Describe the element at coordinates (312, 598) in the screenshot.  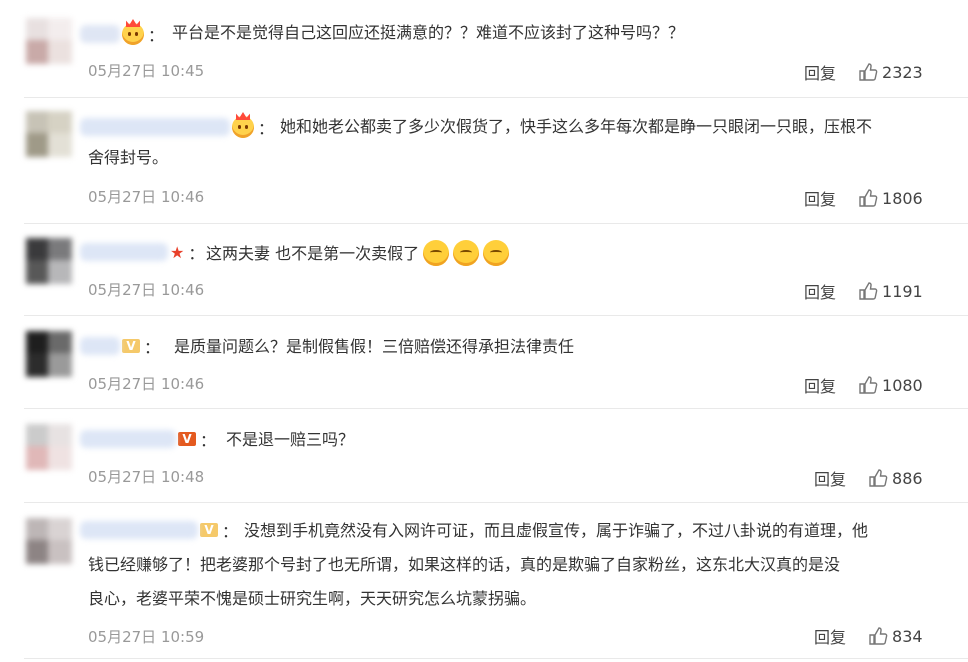
I see `comment-text: 良心，老婆平荣不愧是硕士研究生啊，天天研究怎么坑蒙拐骗。` at that location.